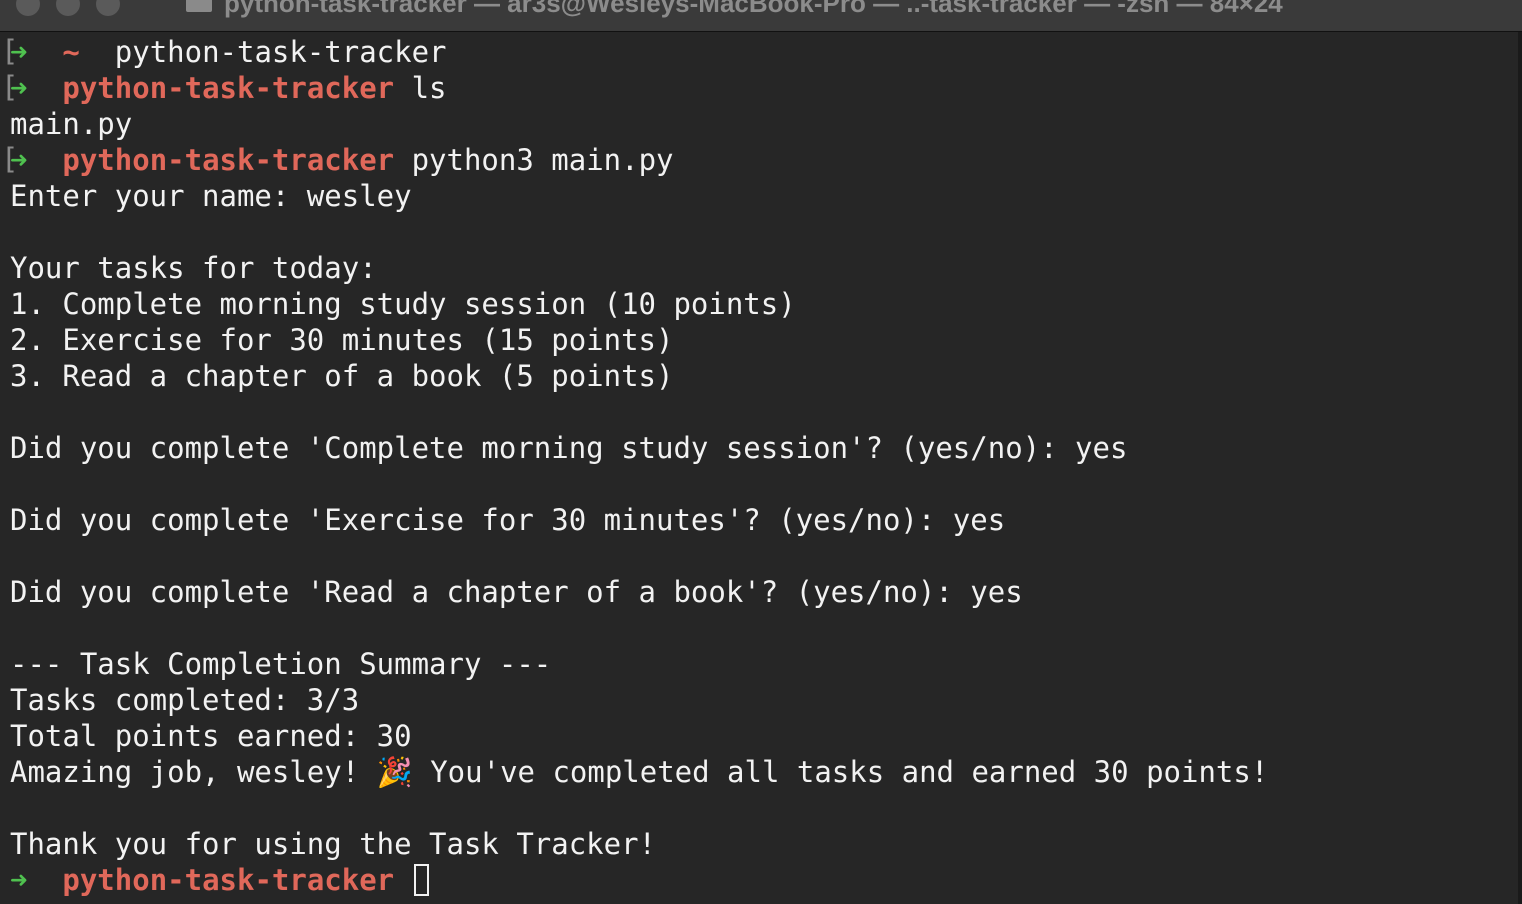 The height and width of the screenshot is (904, 1522). Describe the element at coordinates (342, 340) in the screenshot. I see `terminal-line: 2. Exercise for 30 minutes (15 points)` at that location.